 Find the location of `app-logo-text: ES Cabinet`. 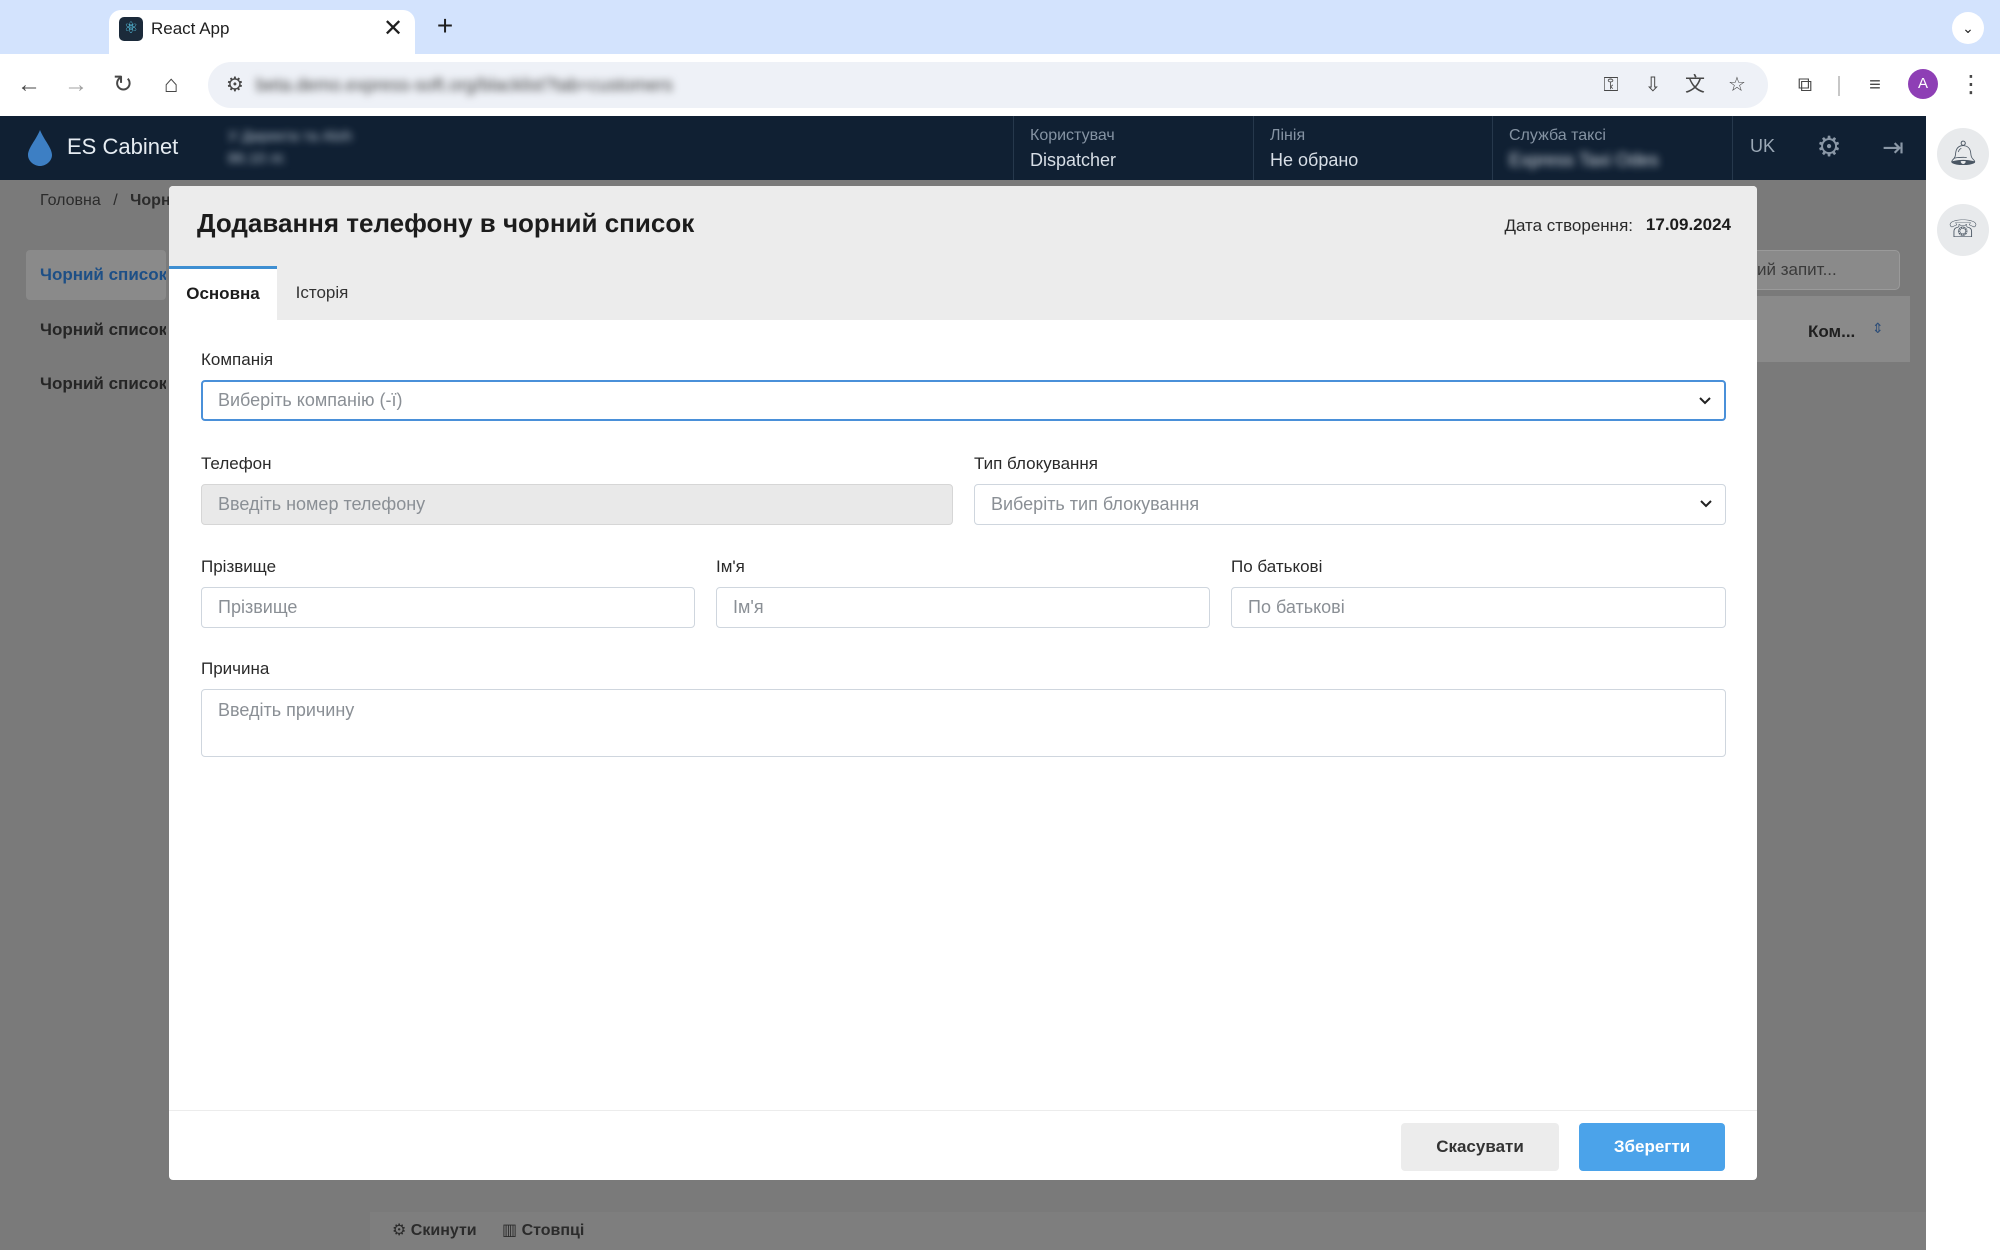

app-logo-text: ES Cabinet is located at coordinates (123, 146).